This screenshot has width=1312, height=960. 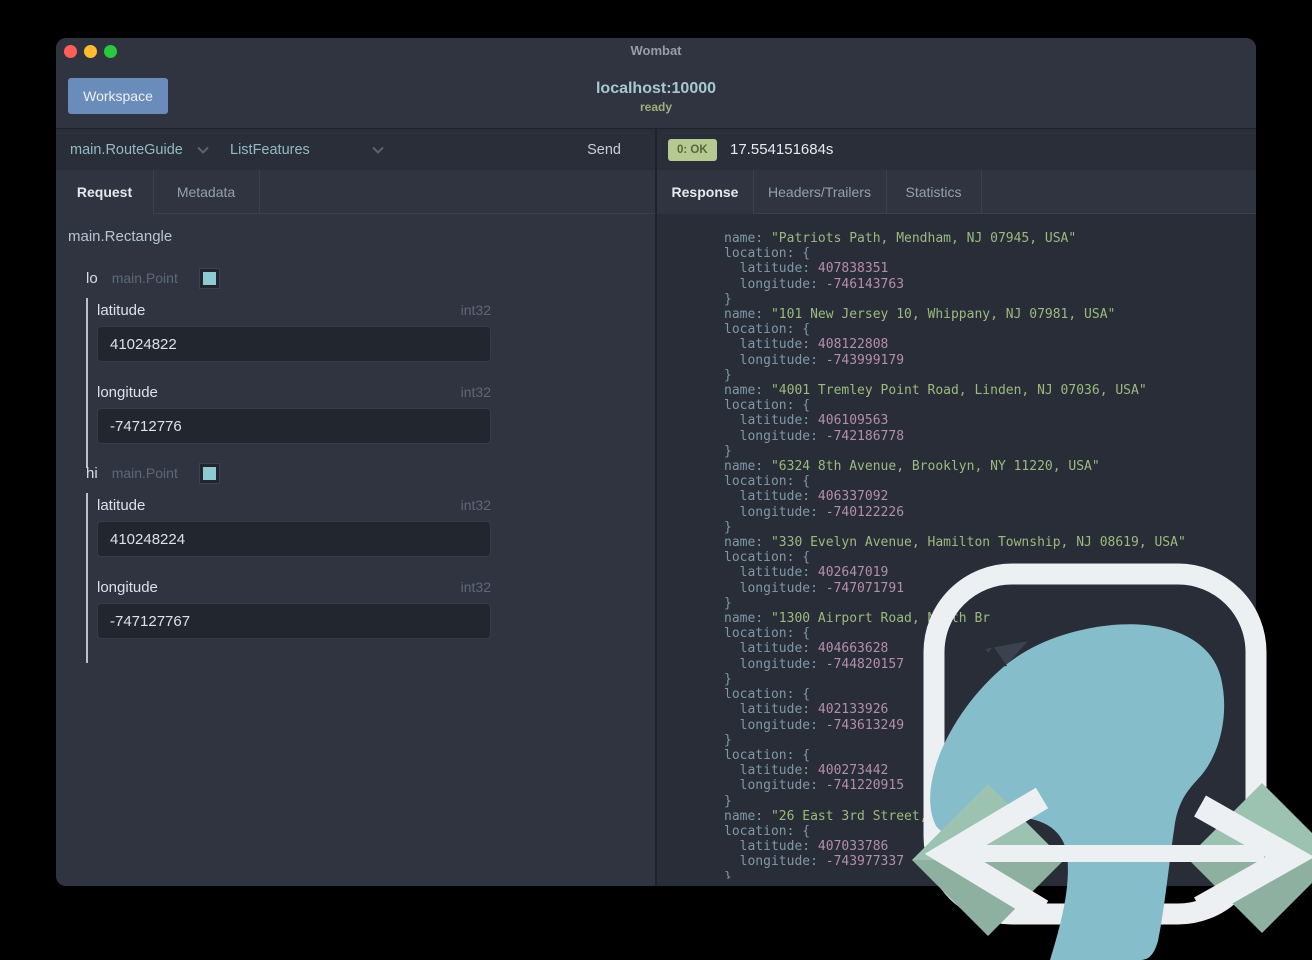 What do you see at coordinates (806, 771) in the screenshot?
I see `response-line: latitude: 400273442` at bounding box center [806, 771].